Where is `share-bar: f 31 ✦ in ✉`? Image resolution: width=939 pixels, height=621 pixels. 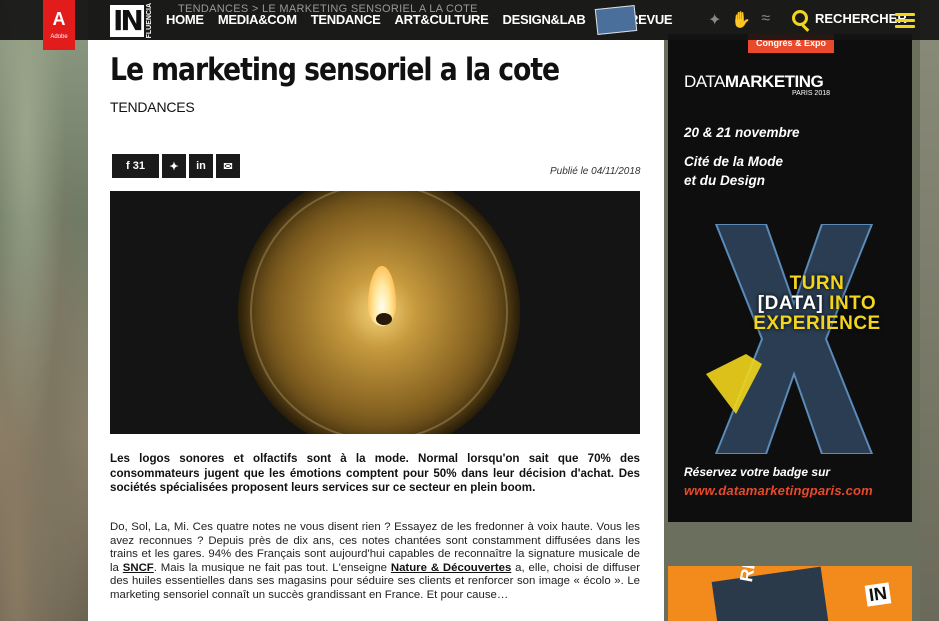
share-bar: f 31 ✦ in ✉ is located at coordinates (176, 166).